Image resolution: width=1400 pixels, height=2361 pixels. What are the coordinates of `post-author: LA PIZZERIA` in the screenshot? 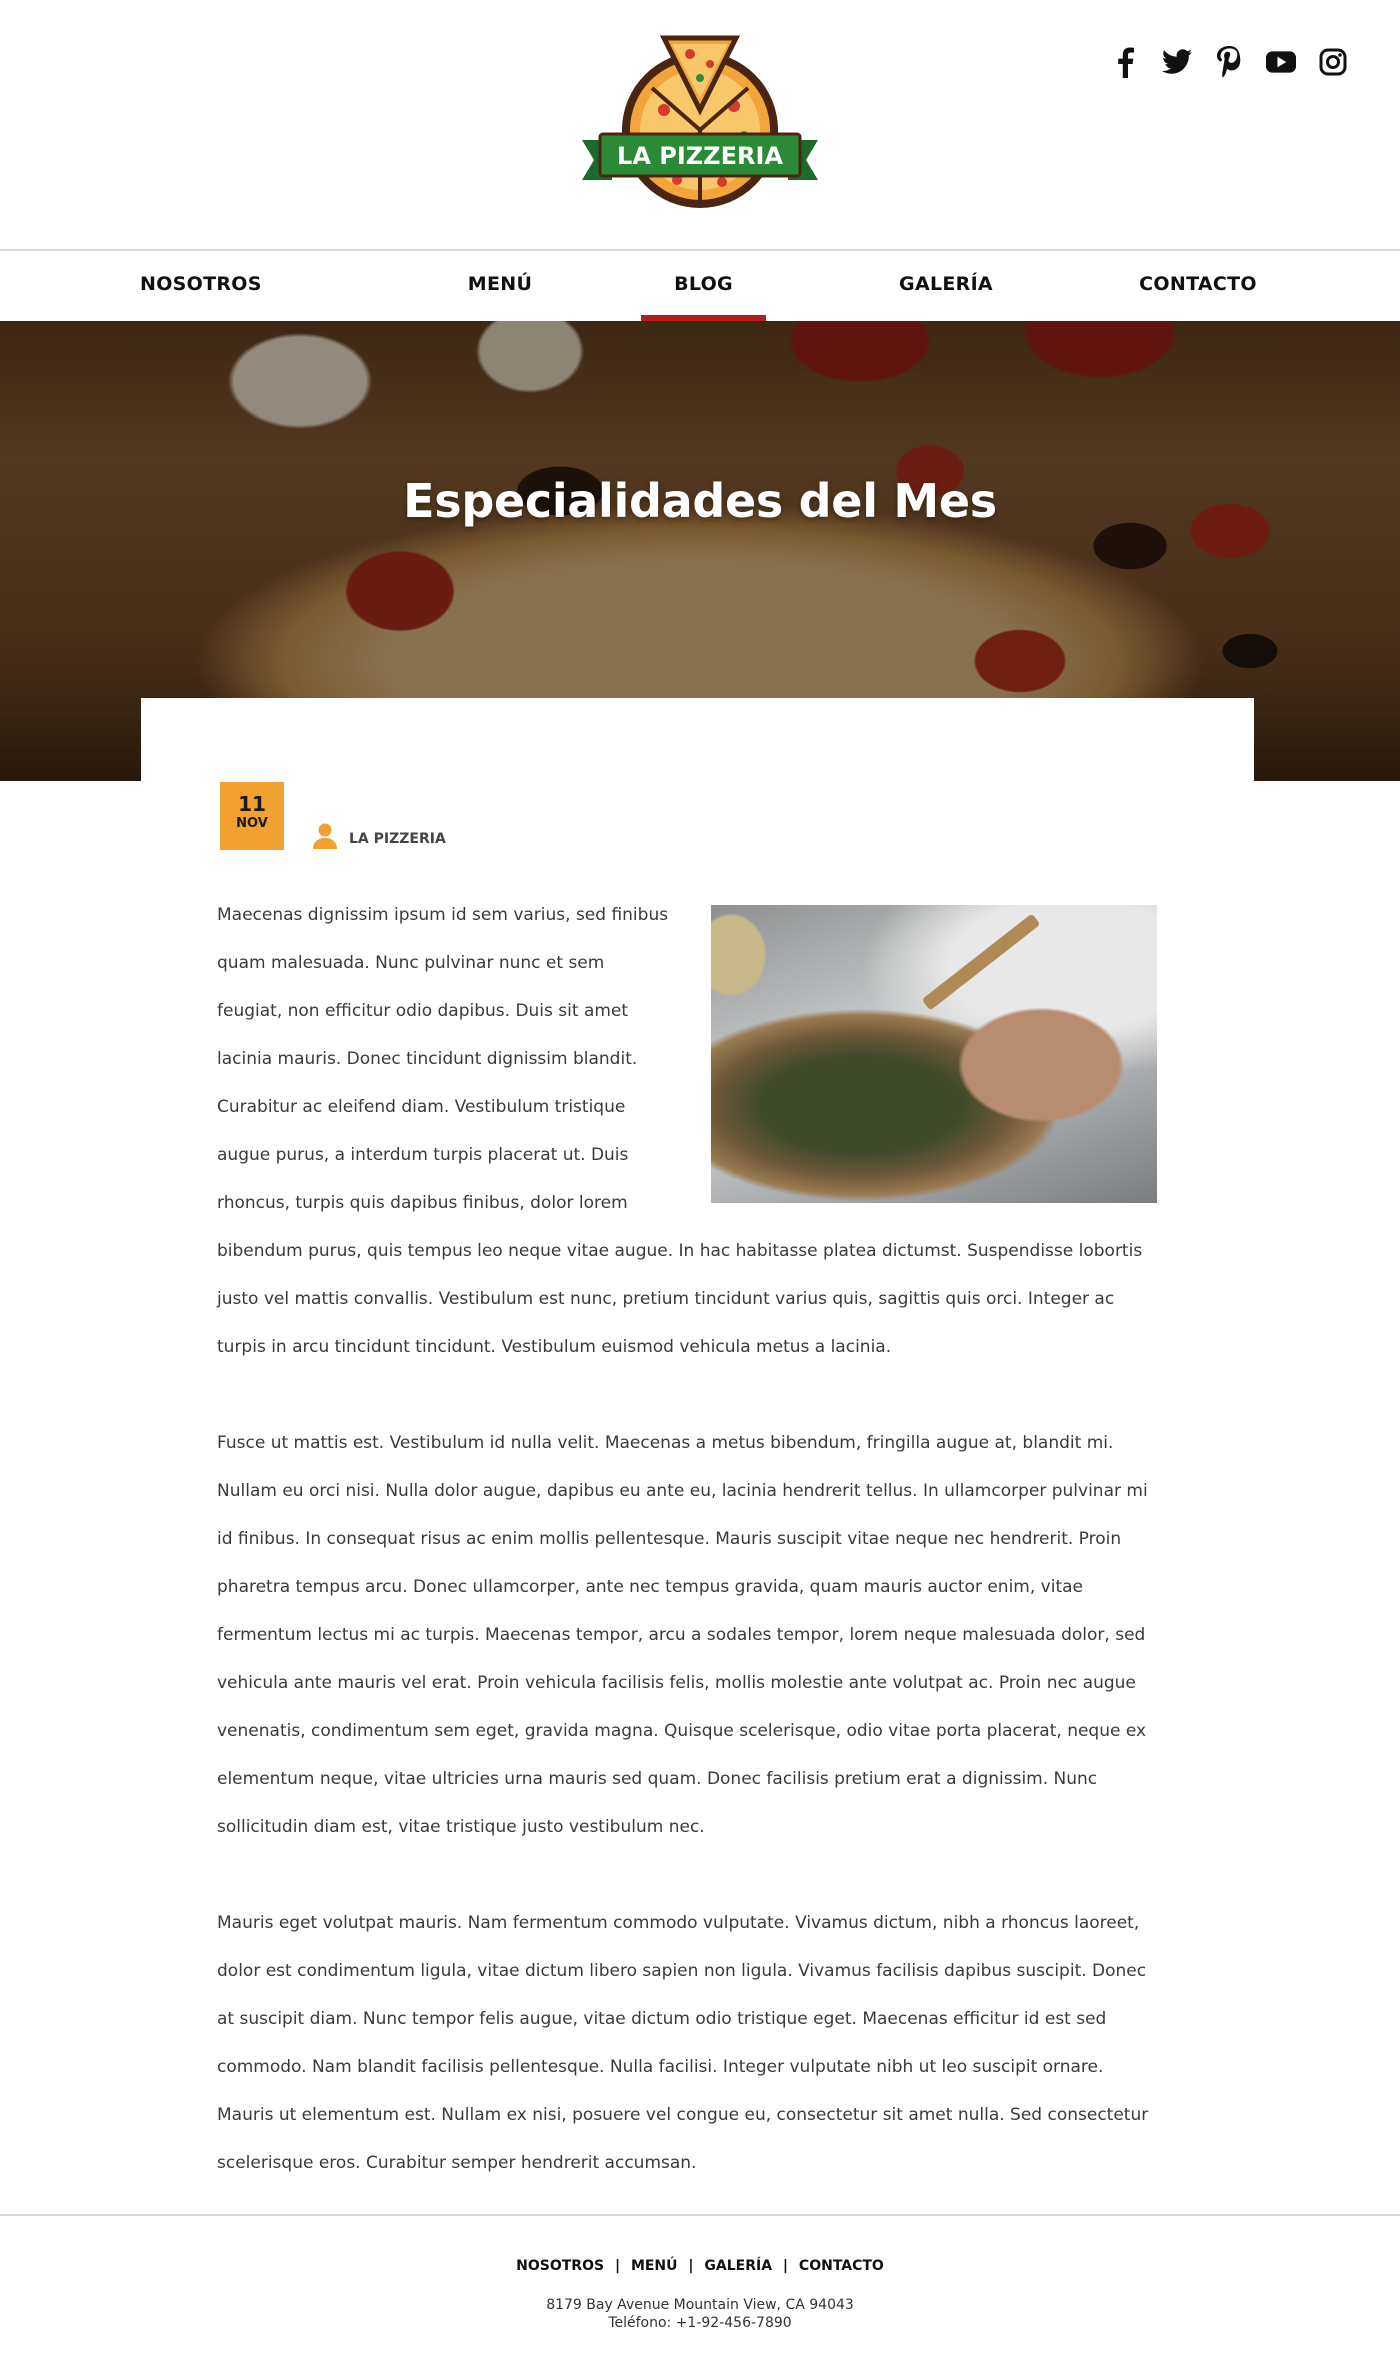 It's located at (379, 836).